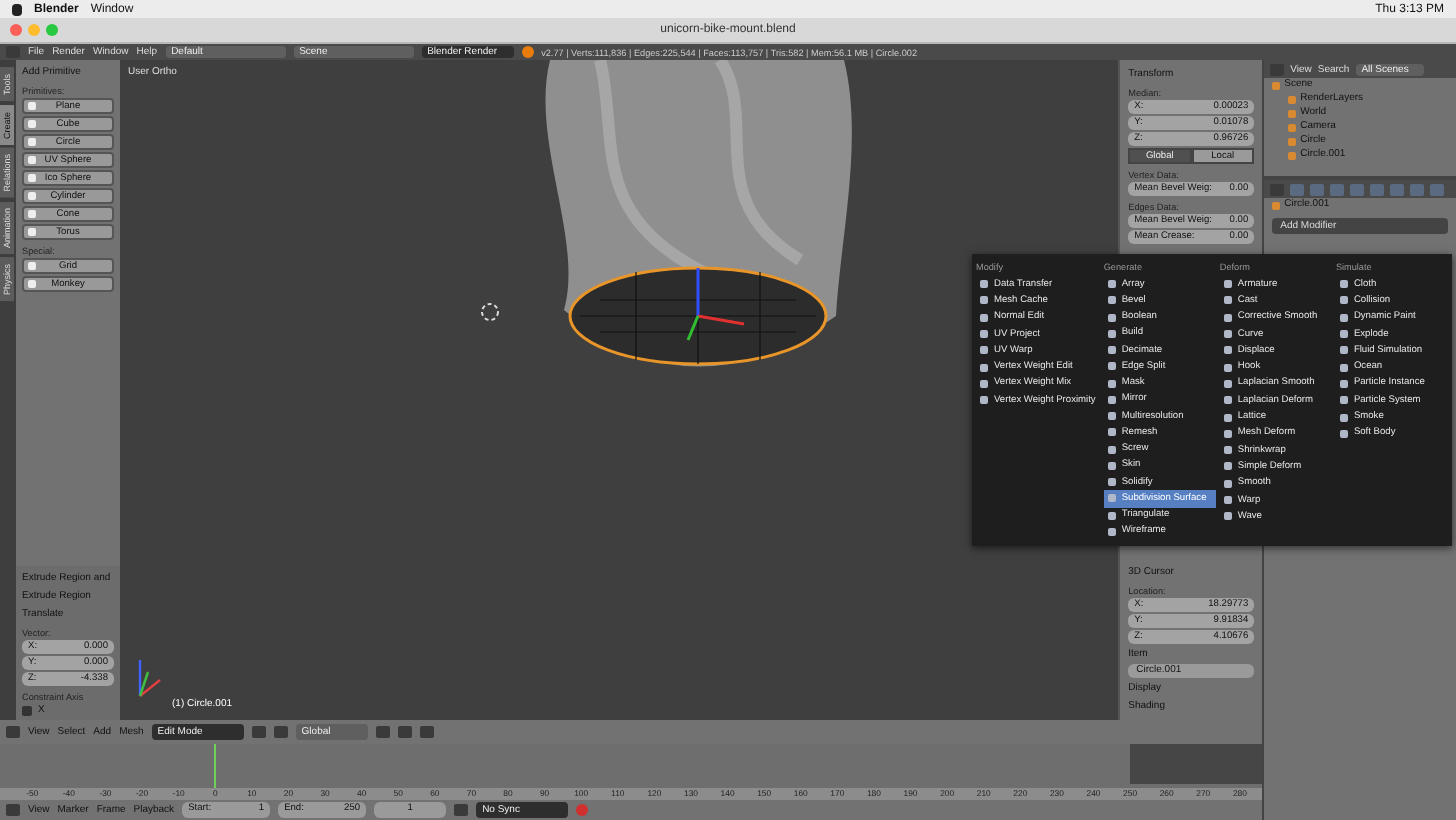  Describe the element at coordinates (16, 30) in the screenshot. I see `close-button` at that location.